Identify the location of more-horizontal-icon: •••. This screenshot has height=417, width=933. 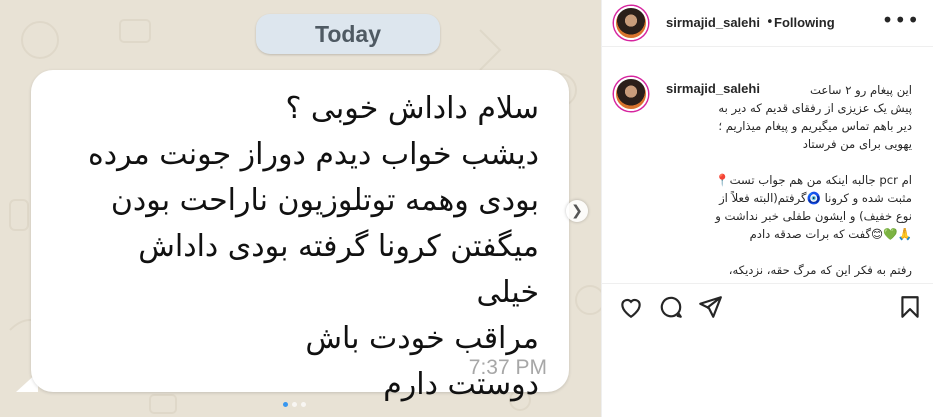
(901, 20).